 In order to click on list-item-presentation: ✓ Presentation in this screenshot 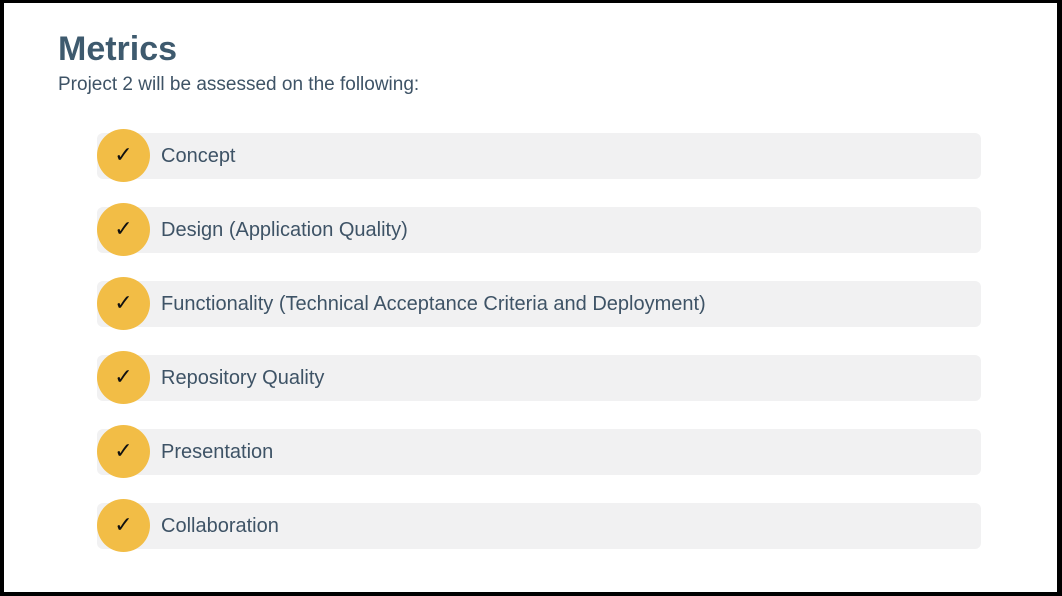, I will do `click(539, 452)`.